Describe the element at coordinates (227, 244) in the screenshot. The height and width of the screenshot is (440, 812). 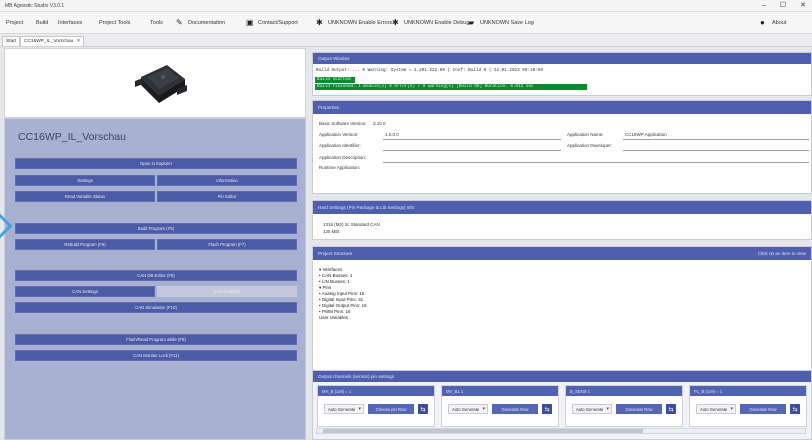
I see `flash-program-button: Flash Program (F7)` at that location.